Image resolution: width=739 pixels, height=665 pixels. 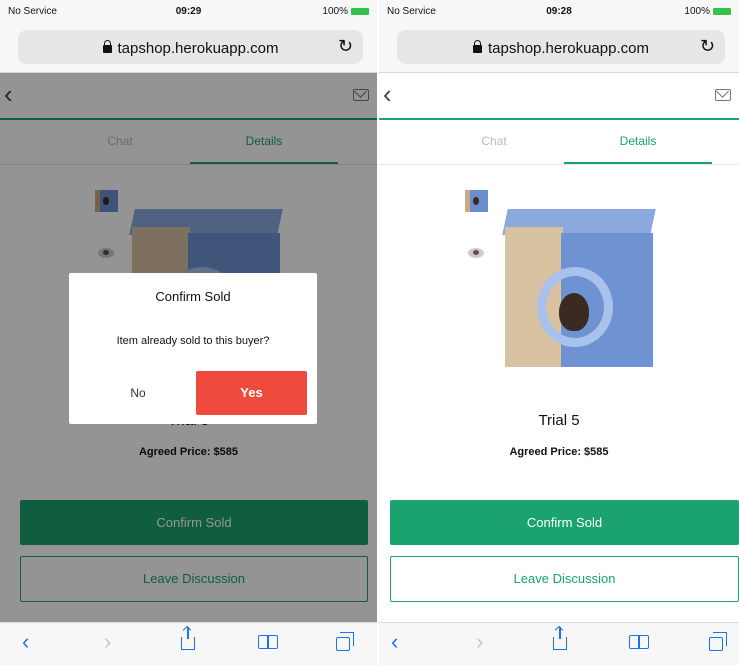 What do you see at coordinates (723, 95) in the screenshot?
I see `mail-icon` at bounding box center [723, 95].